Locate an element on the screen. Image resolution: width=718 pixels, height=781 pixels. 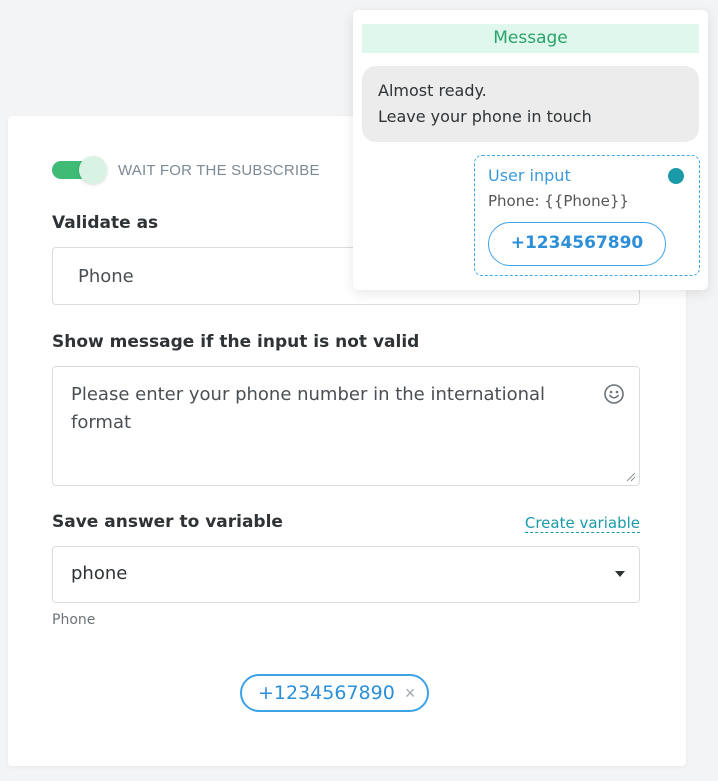
answer-chip-value: +1234567890 is located at coordinates (326, 693).